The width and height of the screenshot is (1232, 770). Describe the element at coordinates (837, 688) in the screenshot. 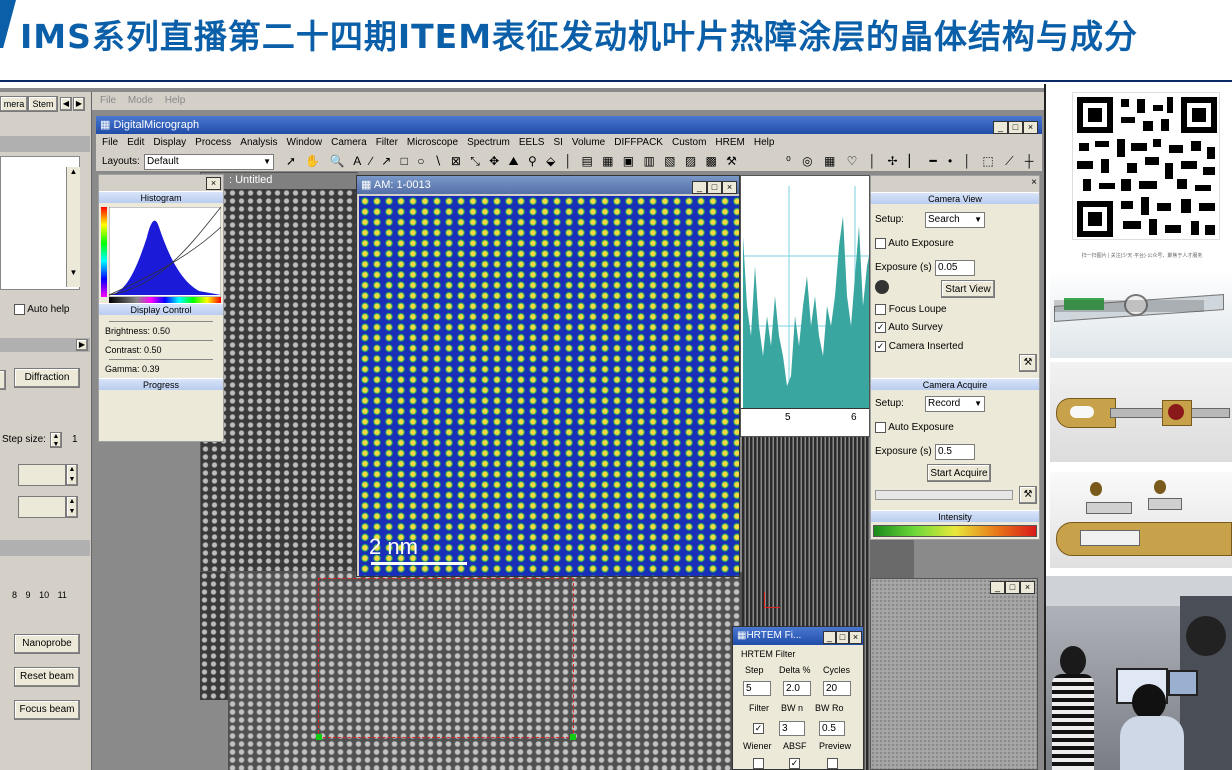

I see `hrtem-cycles-input: 20` at that location.